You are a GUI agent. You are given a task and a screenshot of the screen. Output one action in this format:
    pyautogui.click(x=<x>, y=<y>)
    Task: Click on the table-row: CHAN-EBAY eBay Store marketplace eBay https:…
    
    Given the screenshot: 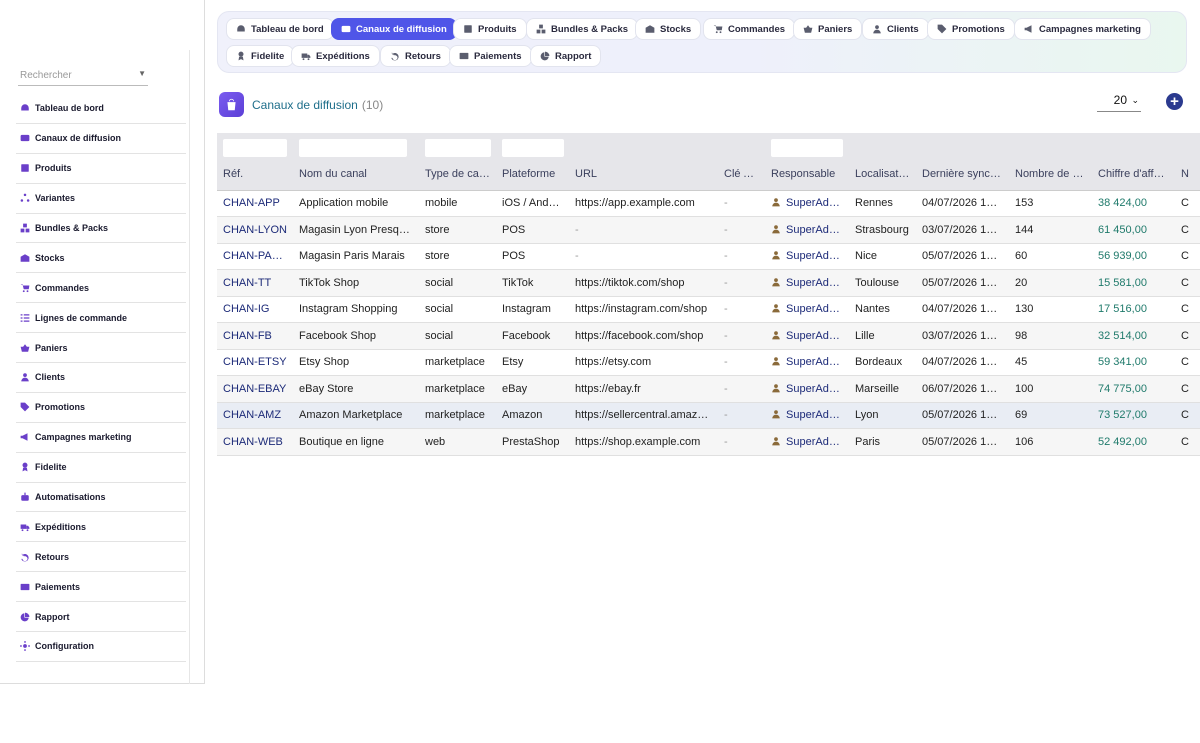 What is the action you would take?
    pyautogui.click(x=708, y=389)
    